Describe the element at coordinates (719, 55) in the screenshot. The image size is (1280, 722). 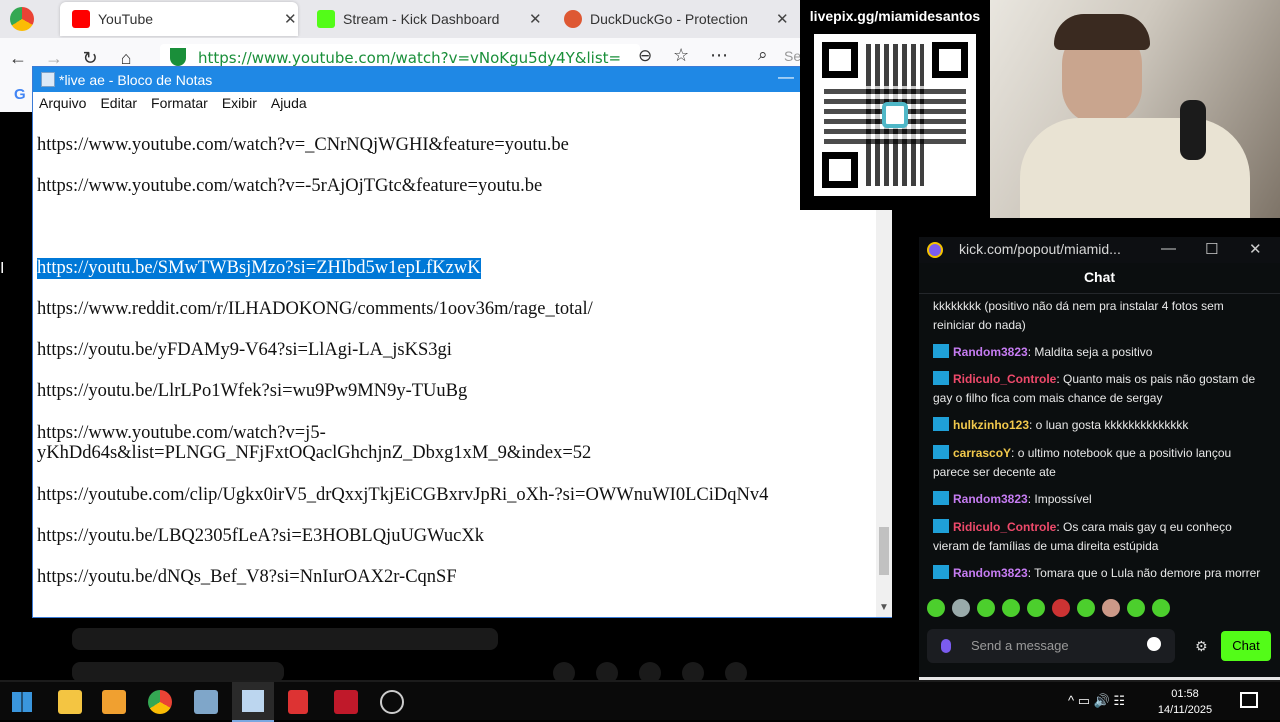
I see `menu-dots-icon: ⋯` at that location.